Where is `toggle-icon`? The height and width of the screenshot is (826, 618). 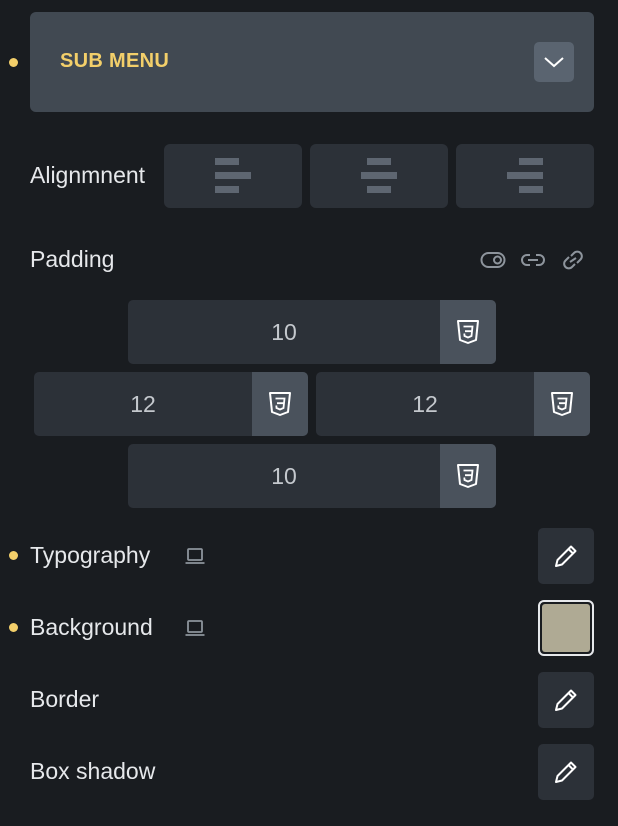 toggle-icon is located at coordinates (493, 260).